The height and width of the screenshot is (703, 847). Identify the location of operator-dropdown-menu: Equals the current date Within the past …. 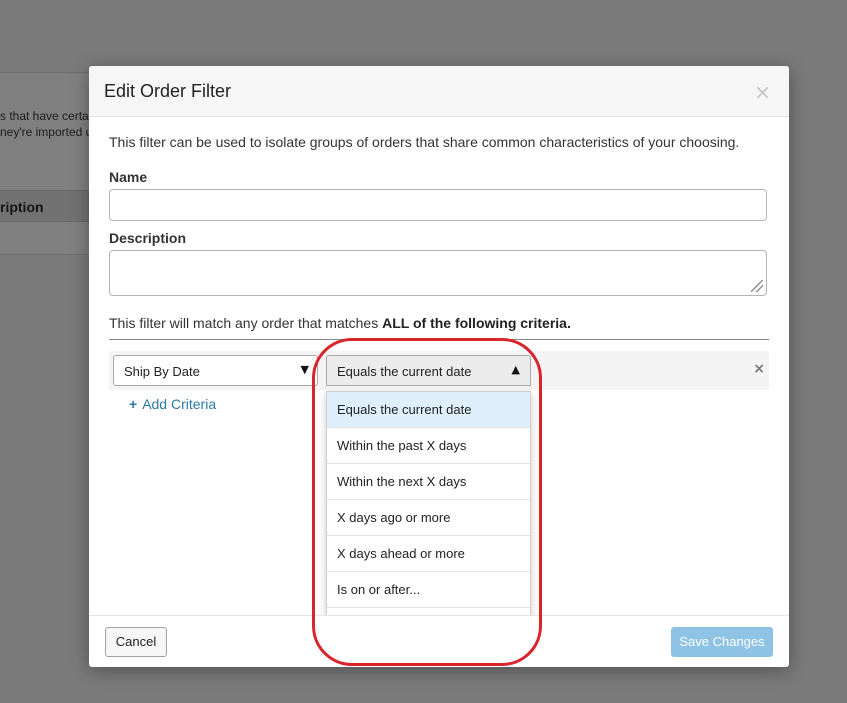
(428, 517).